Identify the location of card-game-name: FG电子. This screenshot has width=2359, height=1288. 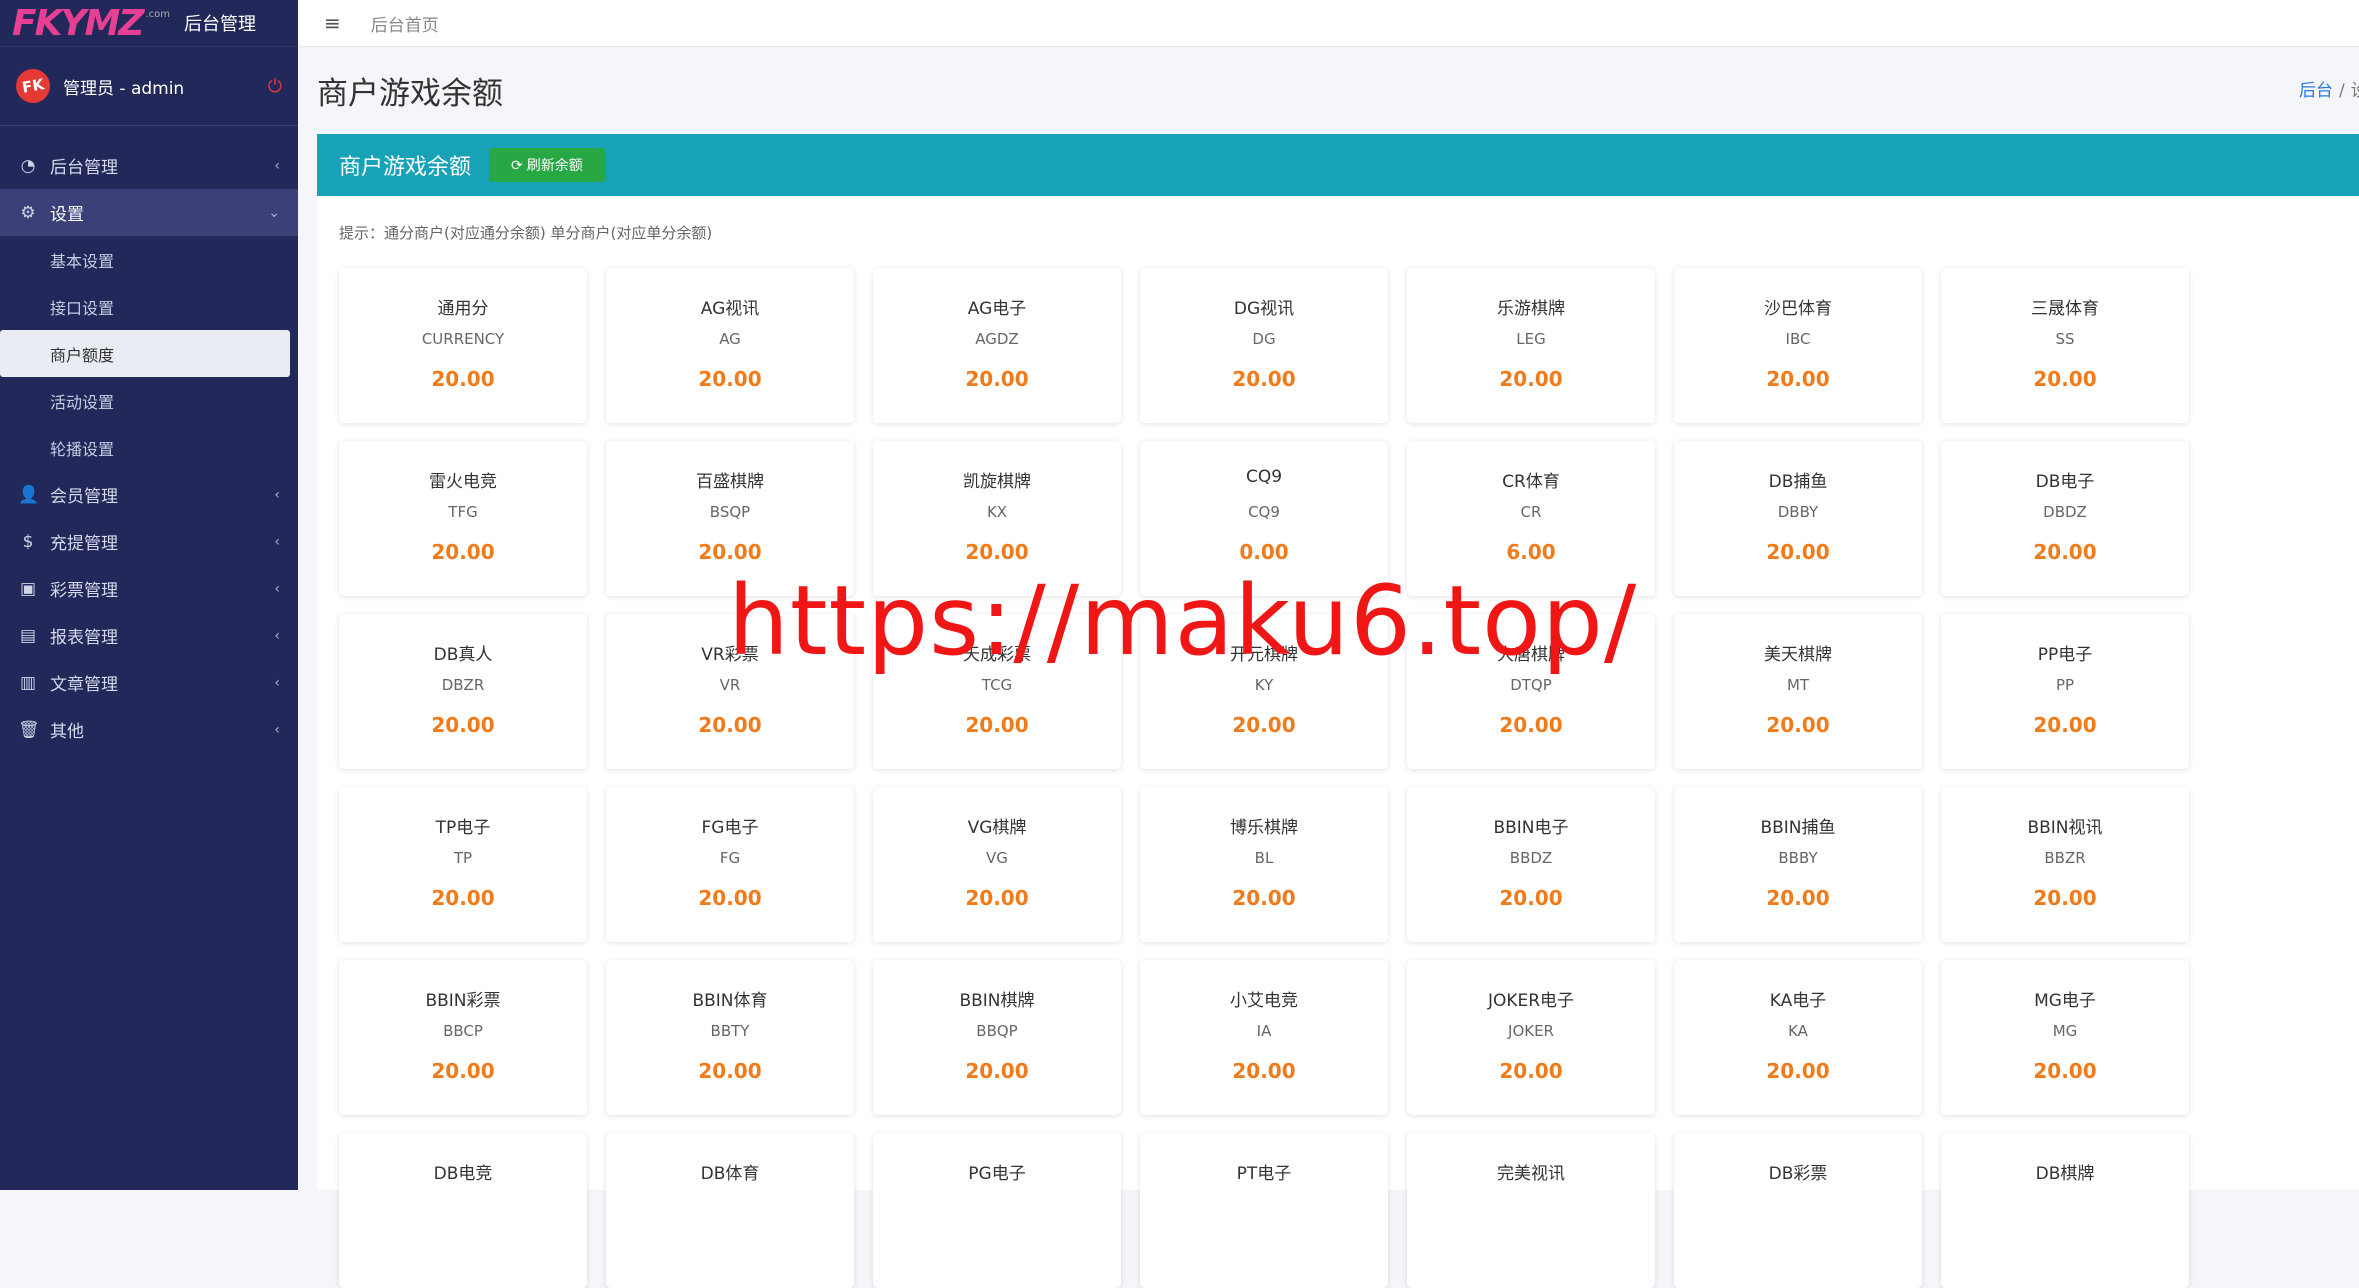
(730, 828).